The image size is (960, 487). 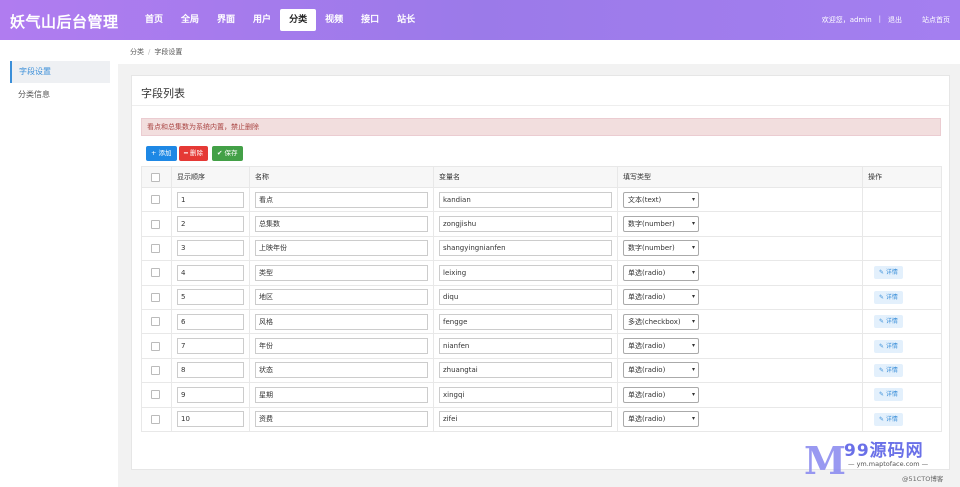 What do you see at coordinates (193, 153) in the screenshot?
I see `delete-button: ━ 删除` at bounding box center [193, 153].